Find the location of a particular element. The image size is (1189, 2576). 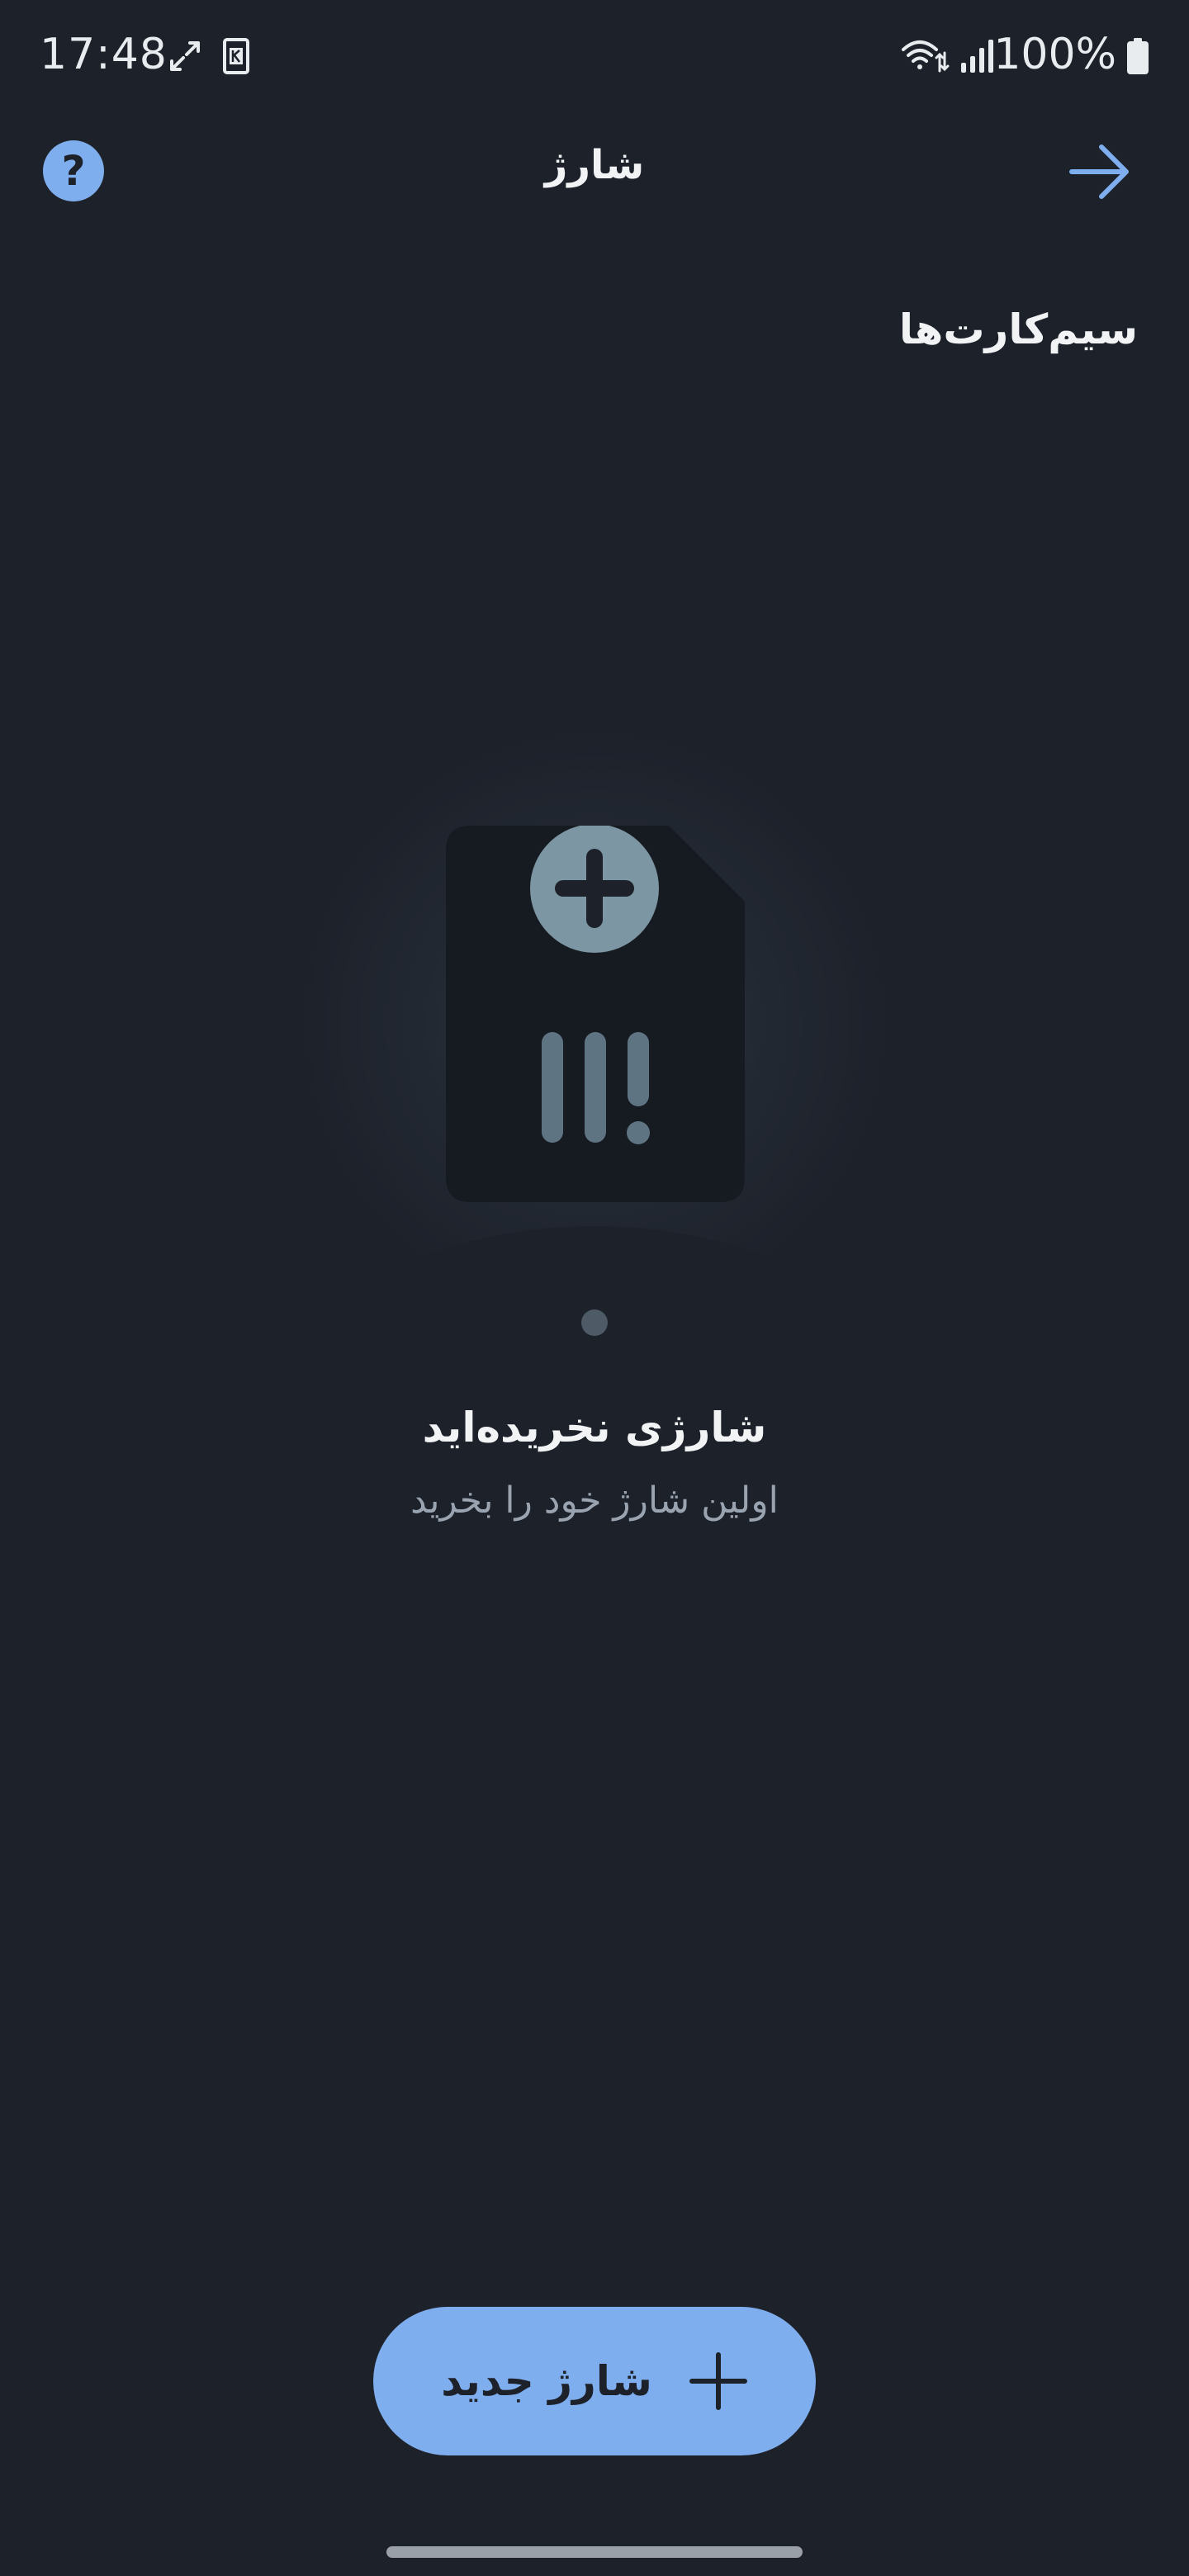

battery-icon is located at coordinates (1138, 56).